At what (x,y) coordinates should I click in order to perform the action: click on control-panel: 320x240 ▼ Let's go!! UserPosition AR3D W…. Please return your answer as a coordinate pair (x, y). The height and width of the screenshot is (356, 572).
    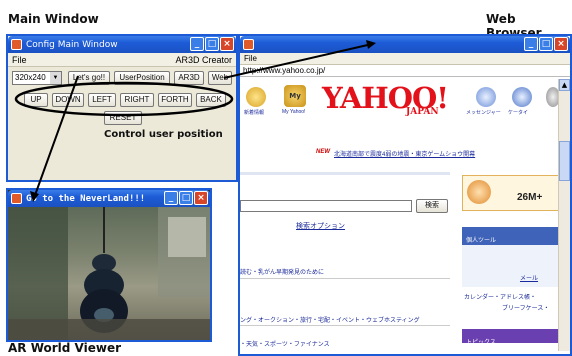
    Looking at the image, I should click on (122, 122).